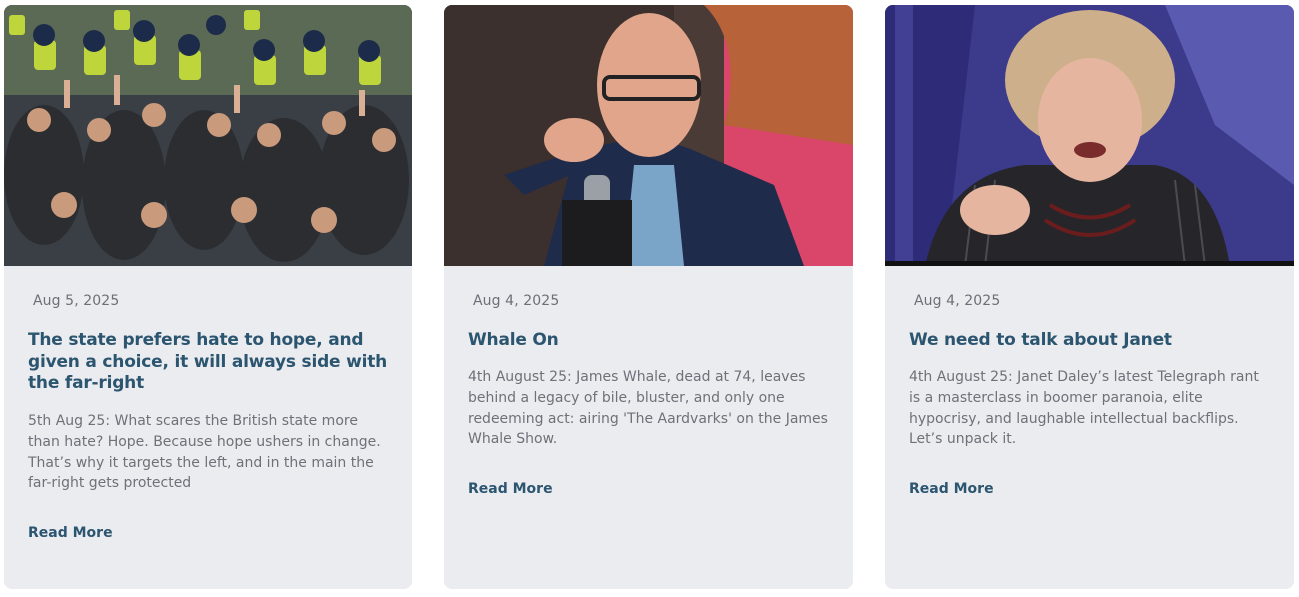 This screenshot has height=597, width=1299. Describe the element at coordinates (1091, 341) in the screenshot. I see `post-title-link: We need to talk about Janet` at that location.